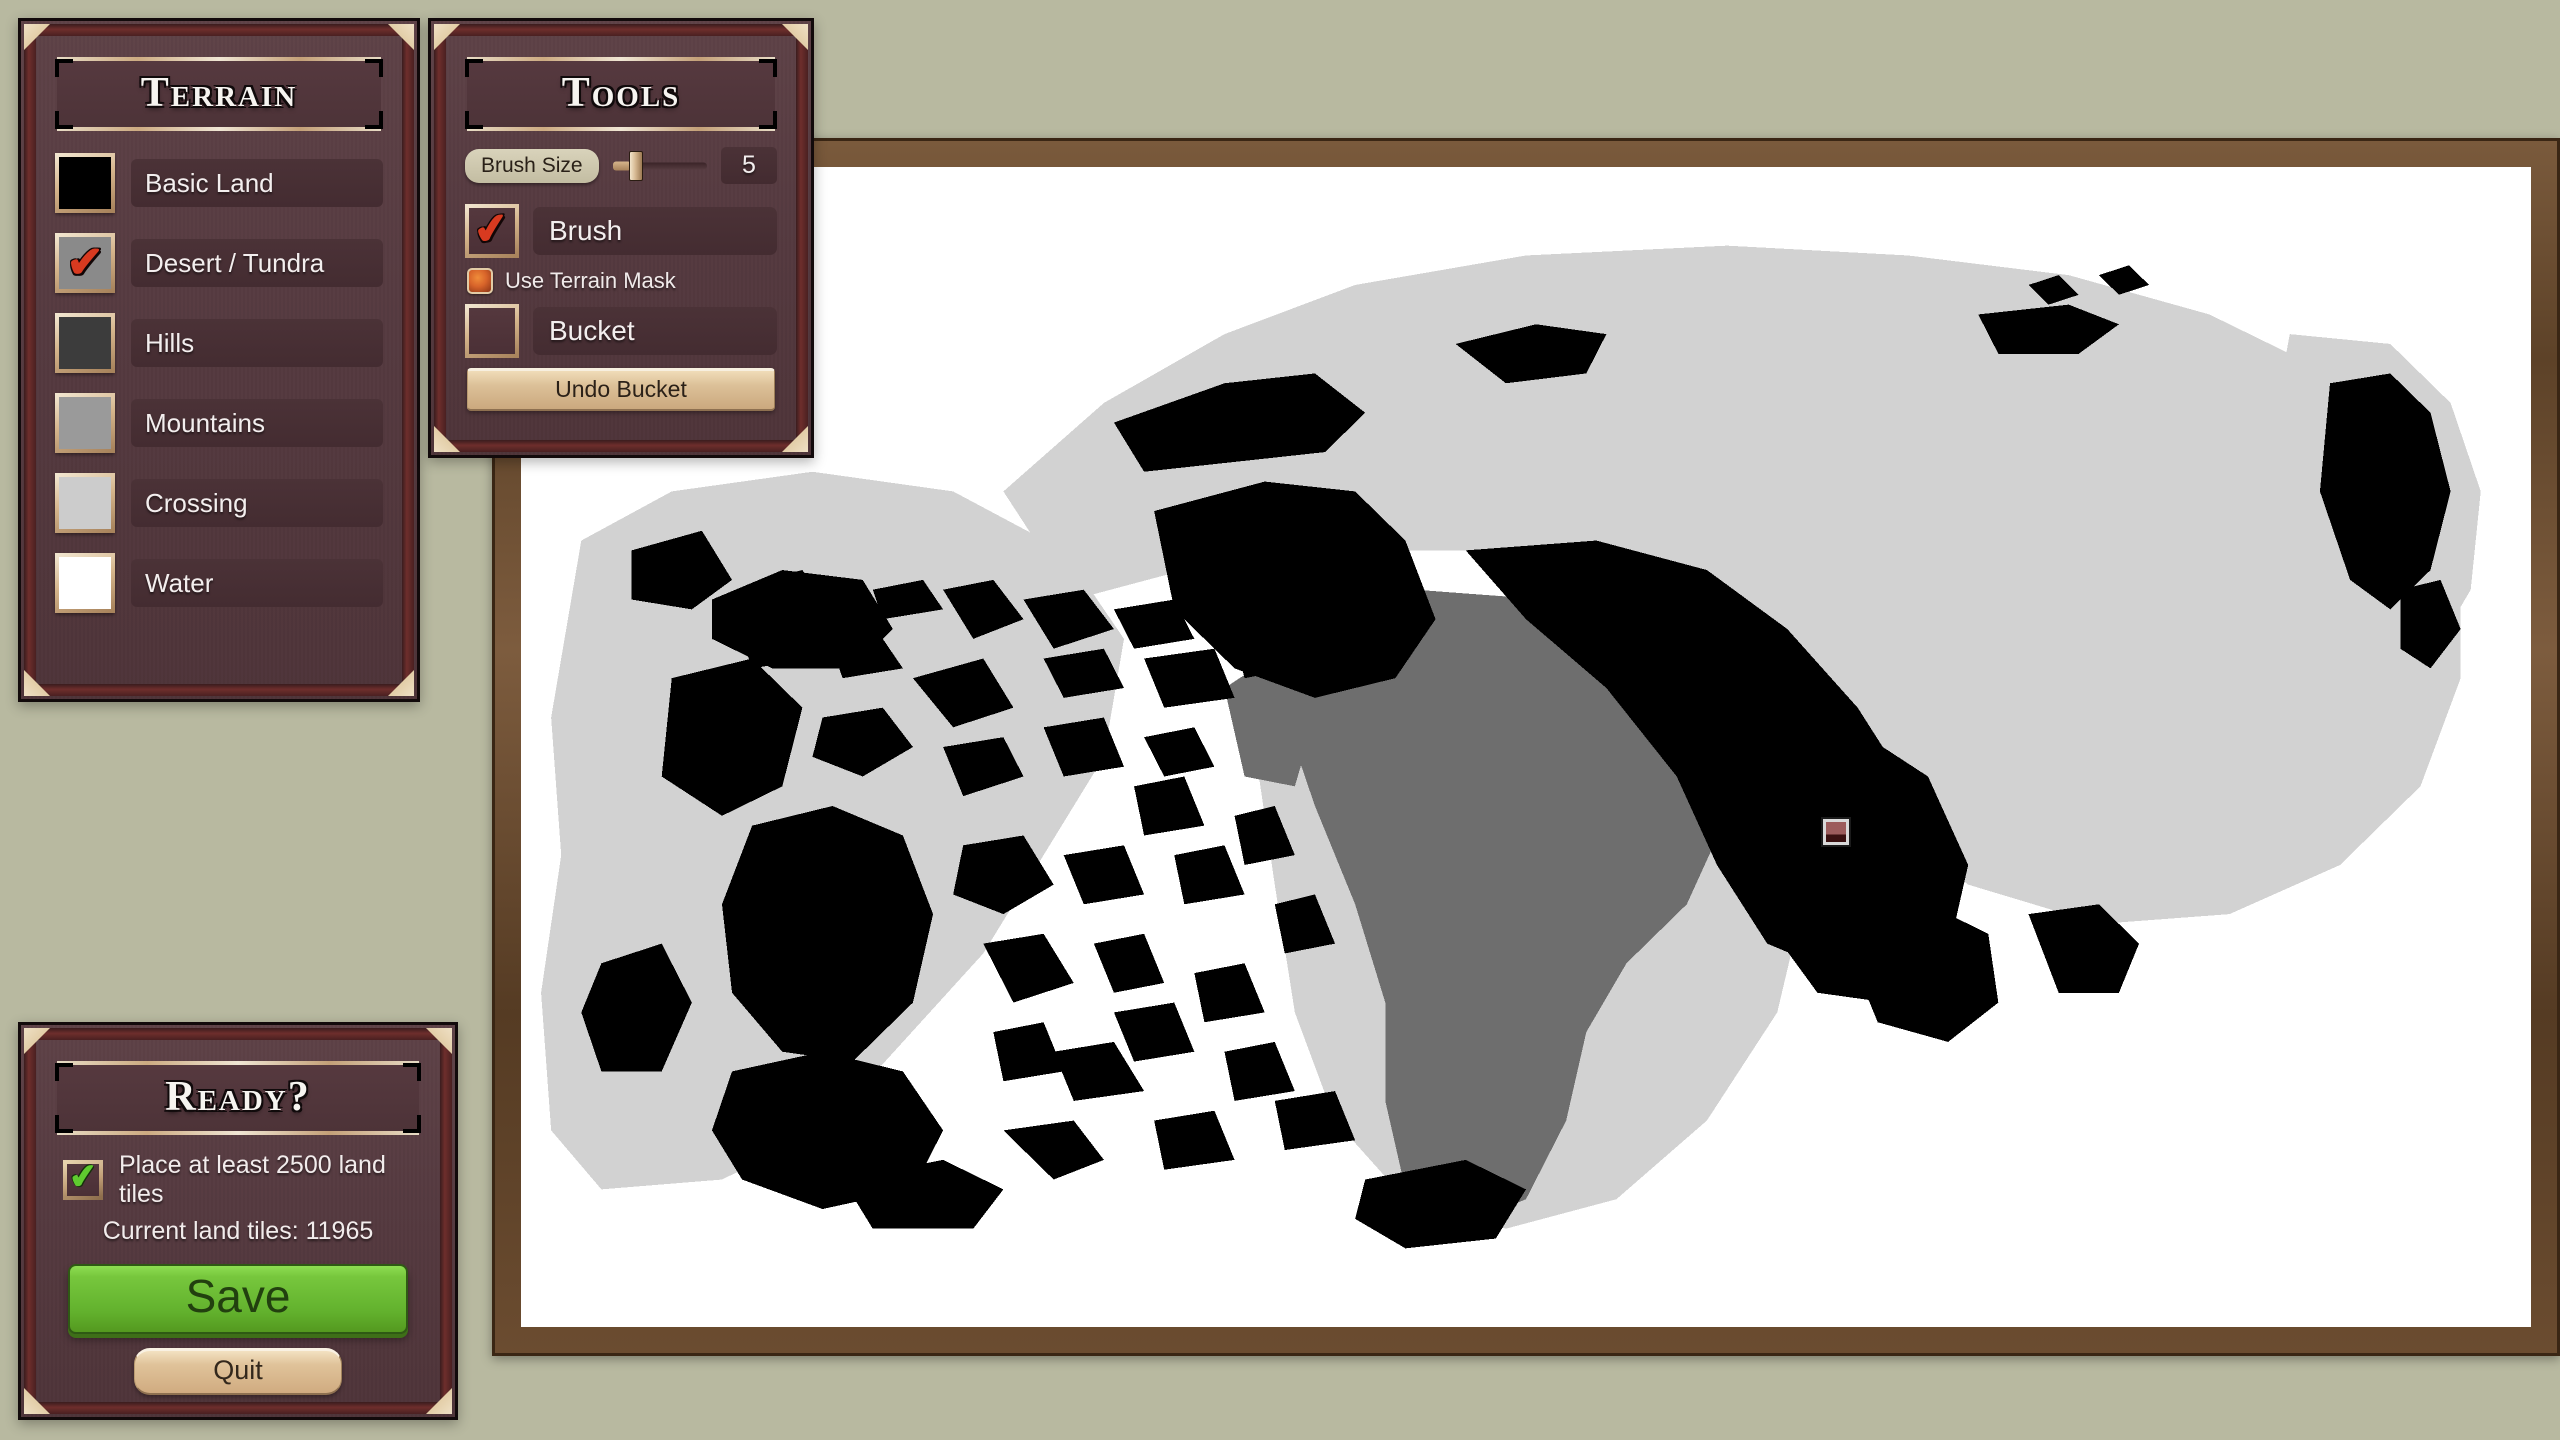 Image resolution: width=2560 pixels, height=1440 pixels. Describe the element at coordinates (590, 281) in the screenshot. I see `terrain-mask-label: Use Terrain Mask` at that location.